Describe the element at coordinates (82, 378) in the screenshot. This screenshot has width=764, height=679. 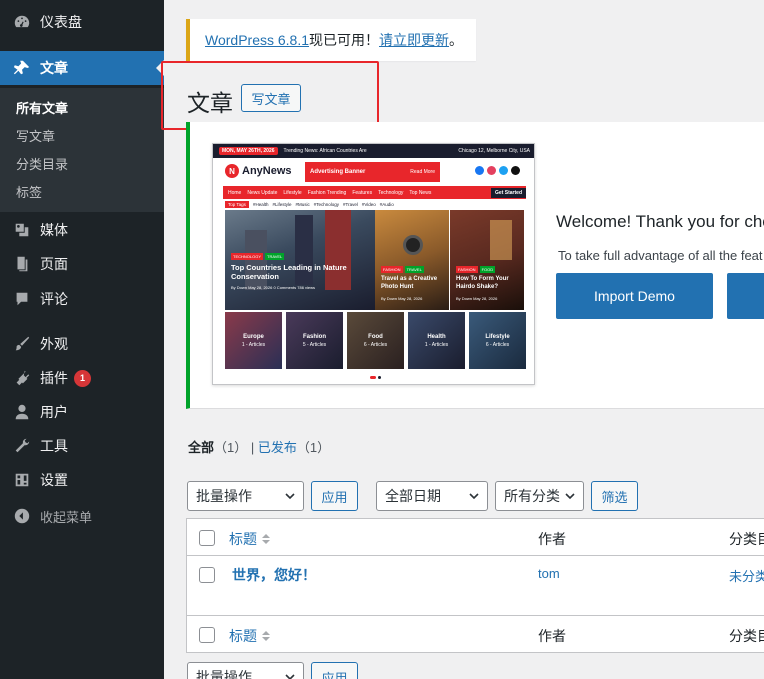
I see `menu-plugins: 插件 1` at that location.